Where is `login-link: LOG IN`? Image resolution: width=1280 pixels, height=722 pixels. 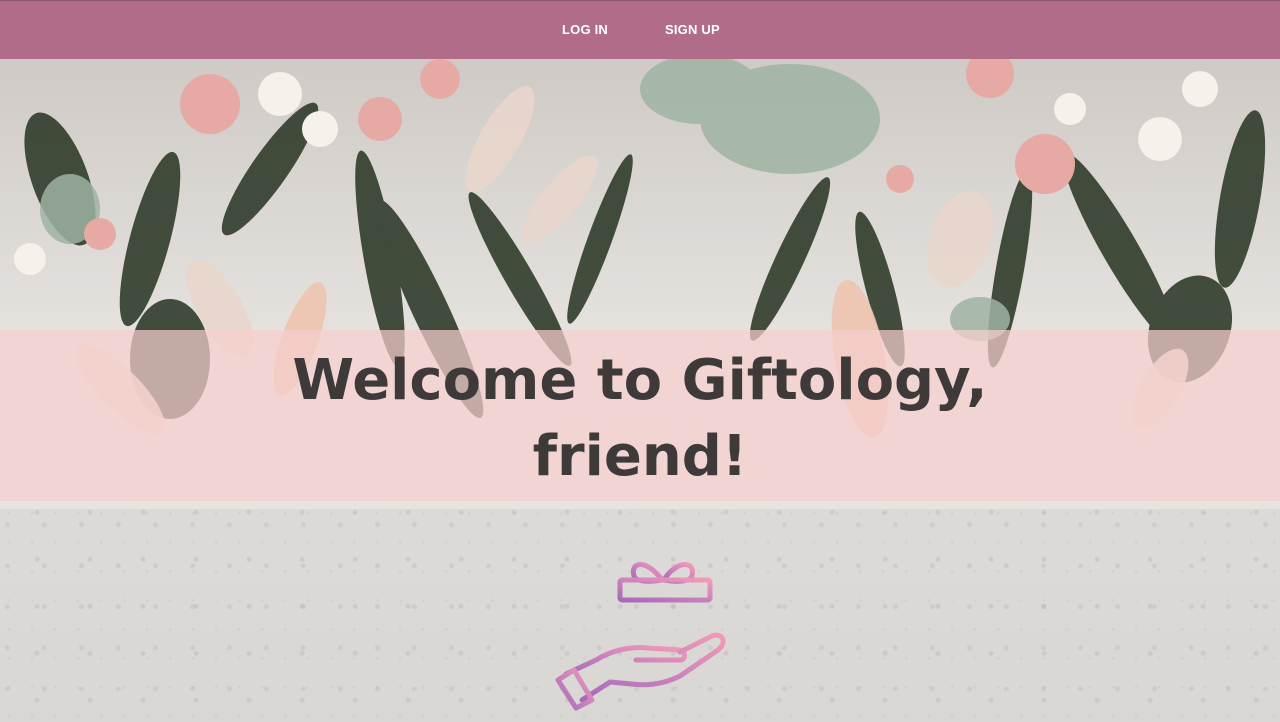 login-link: LOG IN is located at coordinates (585, 29).